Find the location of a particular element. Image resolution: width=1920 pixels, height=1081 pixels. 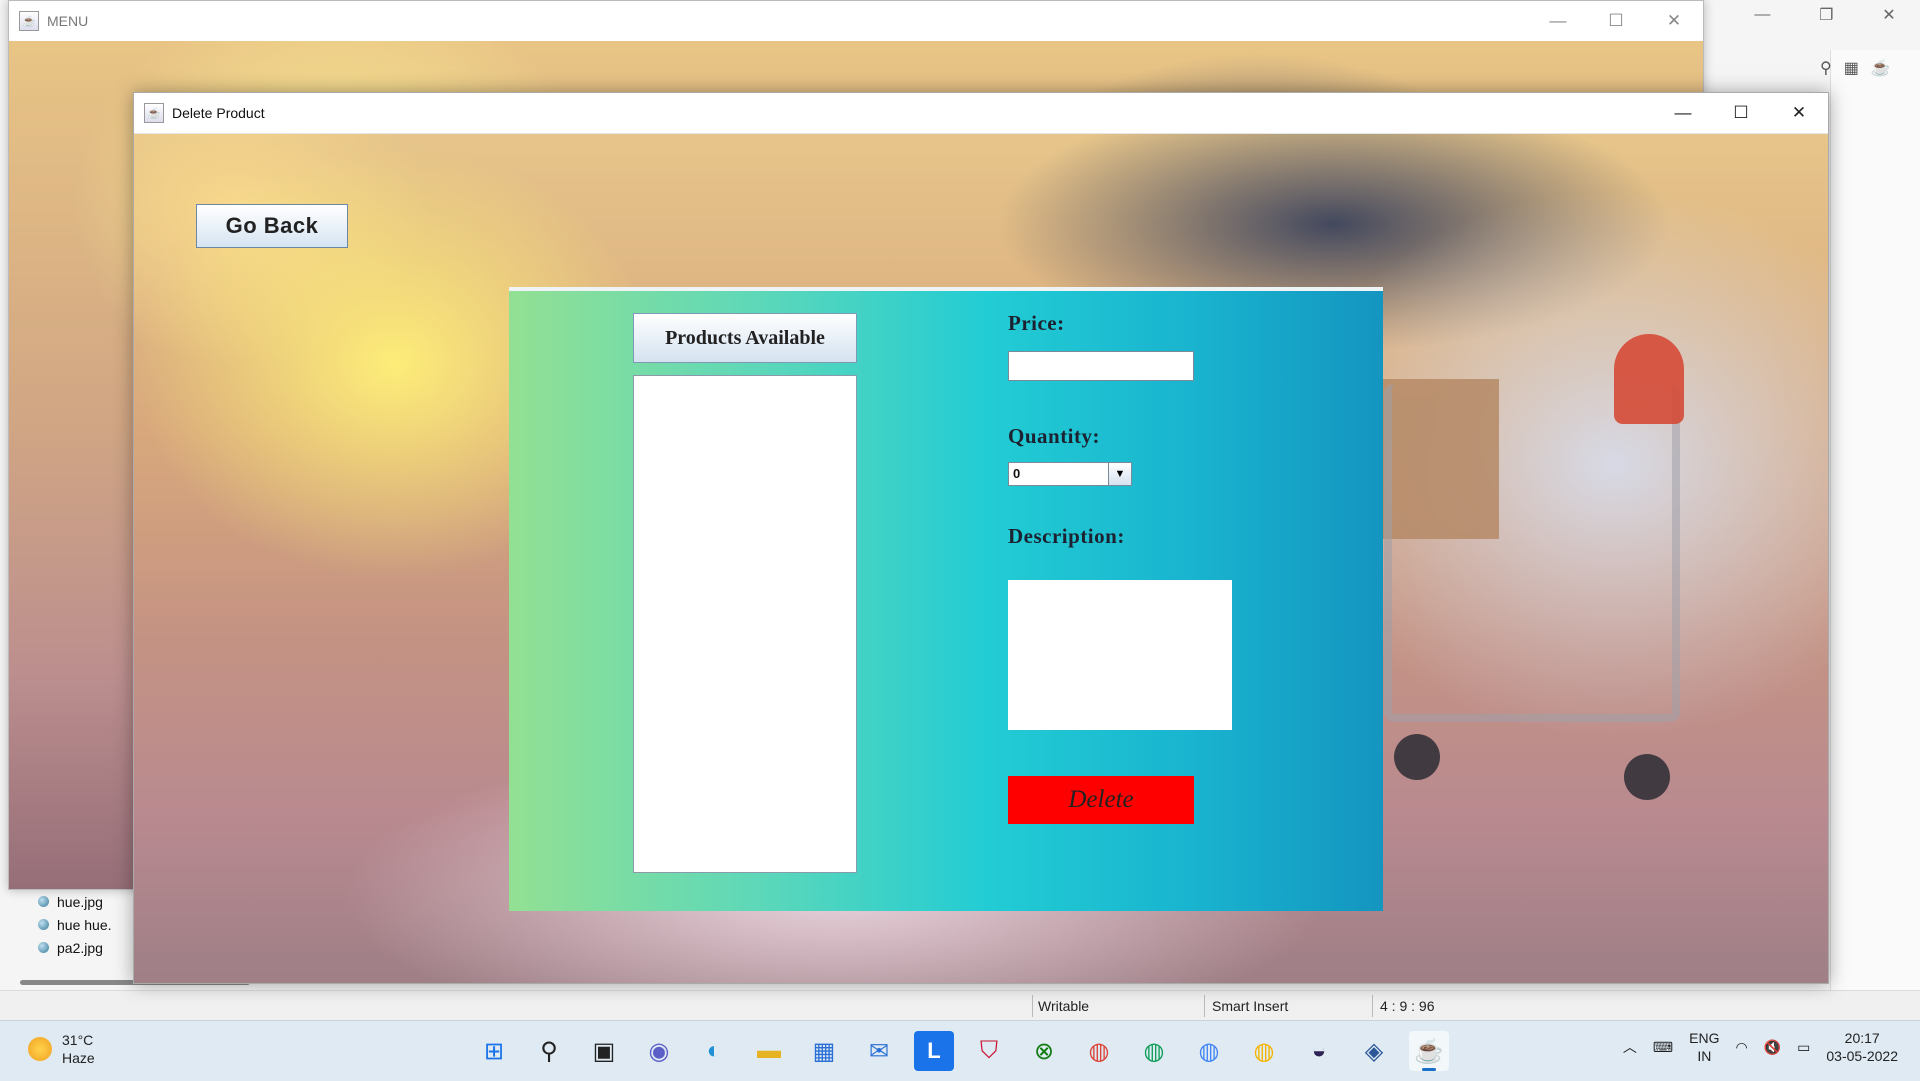

launcher-l-icon: L is located at coordinates (934, 1051).